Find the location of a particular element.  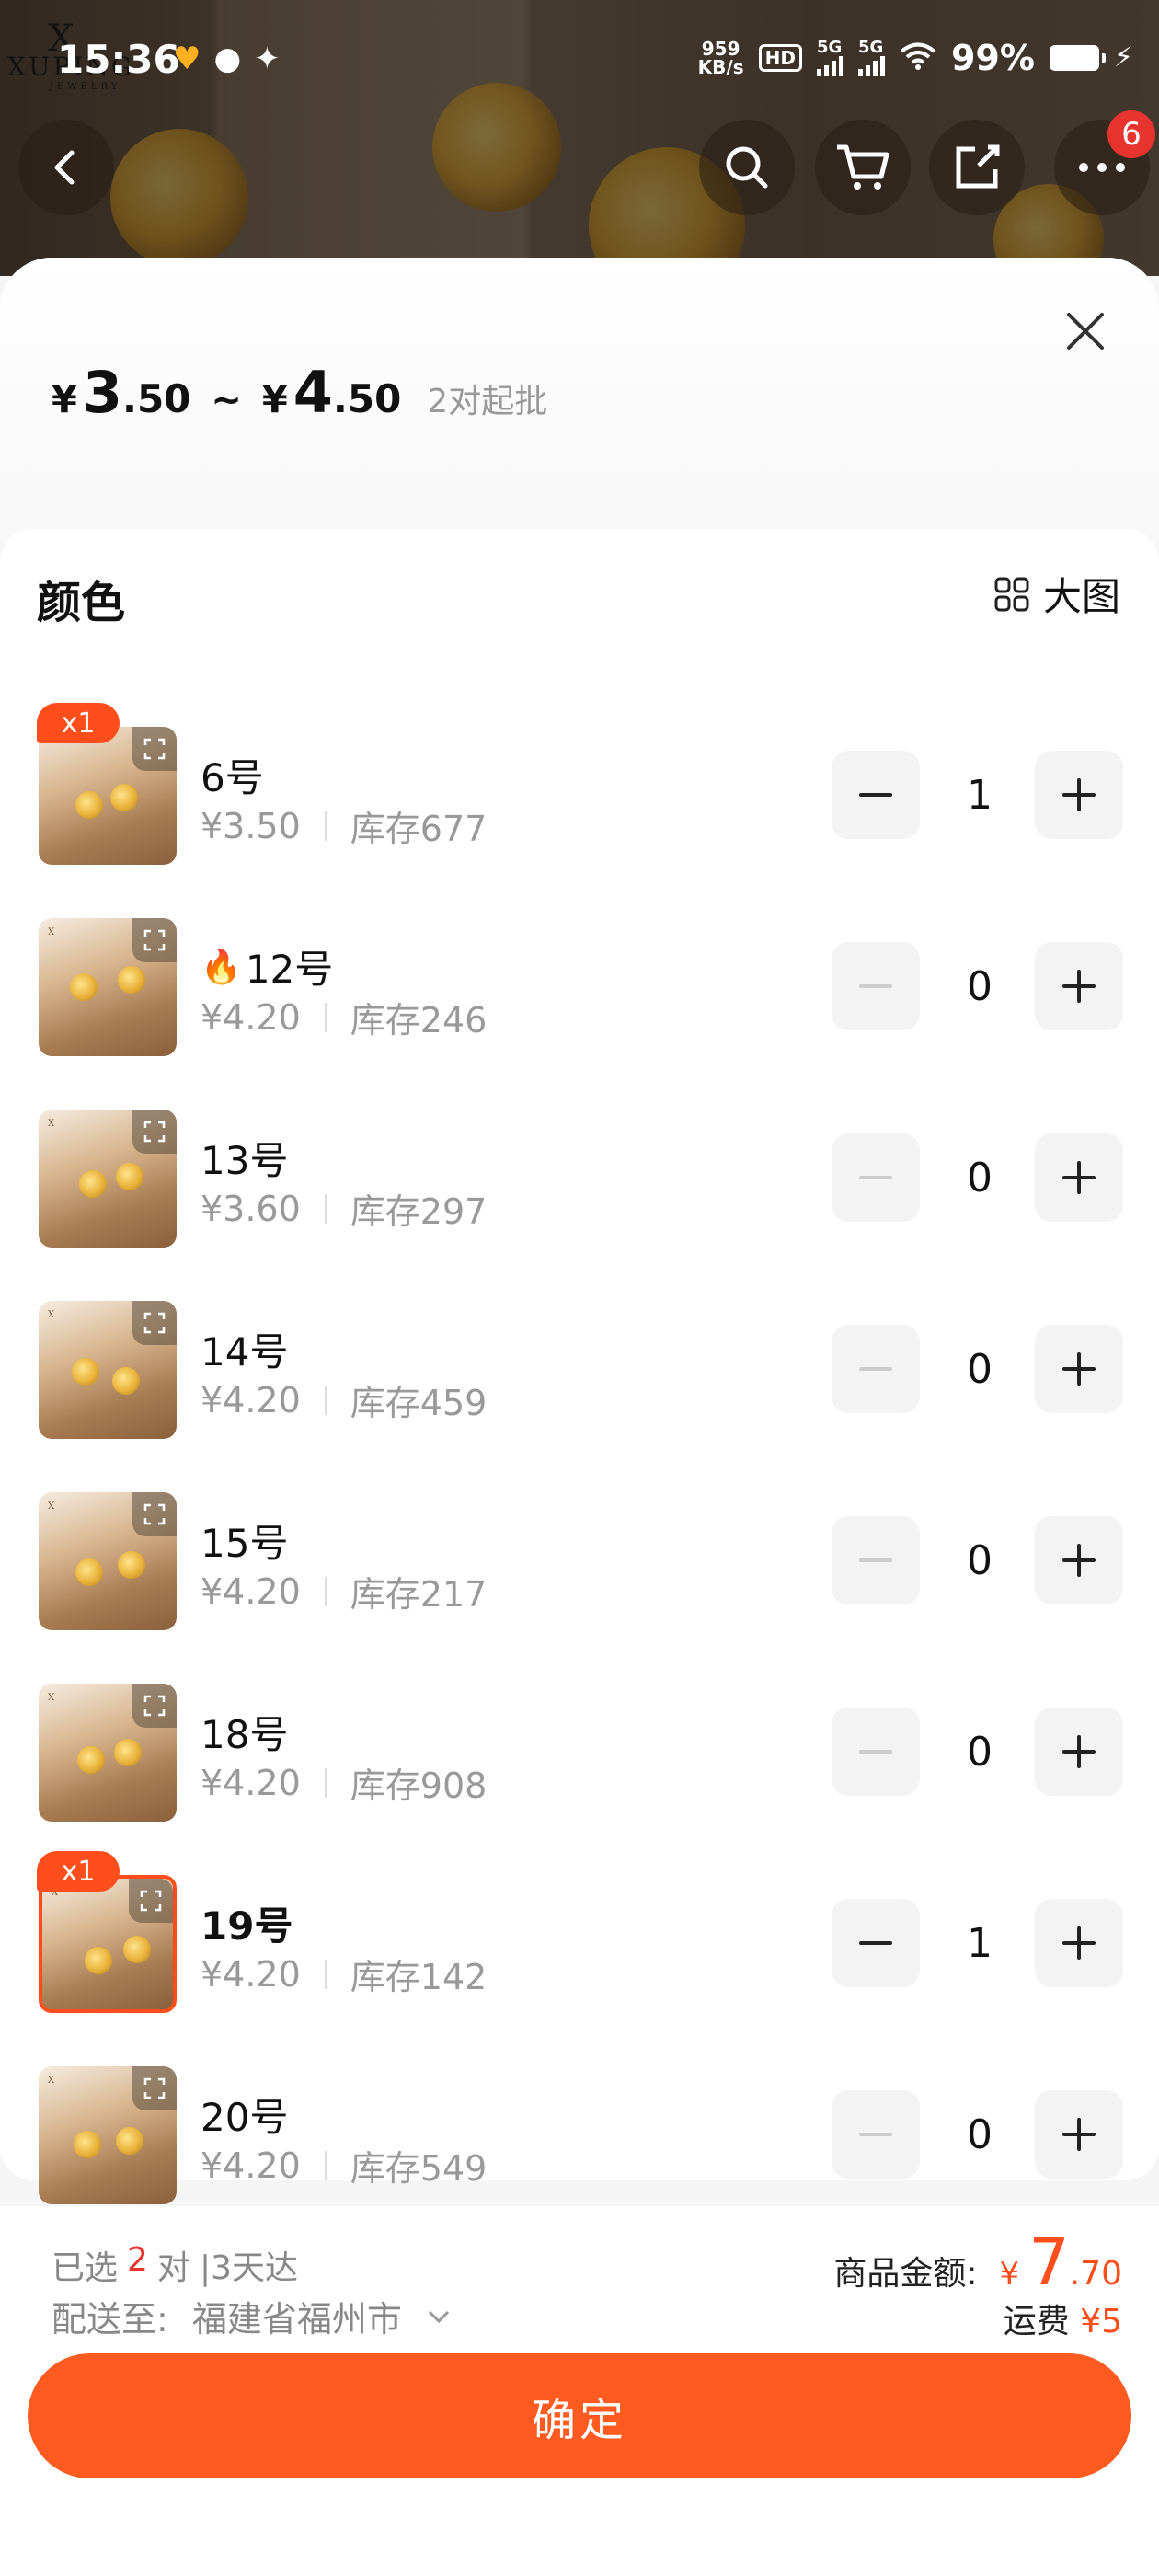

hd-icon: HD is located at coordinates (780, 57).